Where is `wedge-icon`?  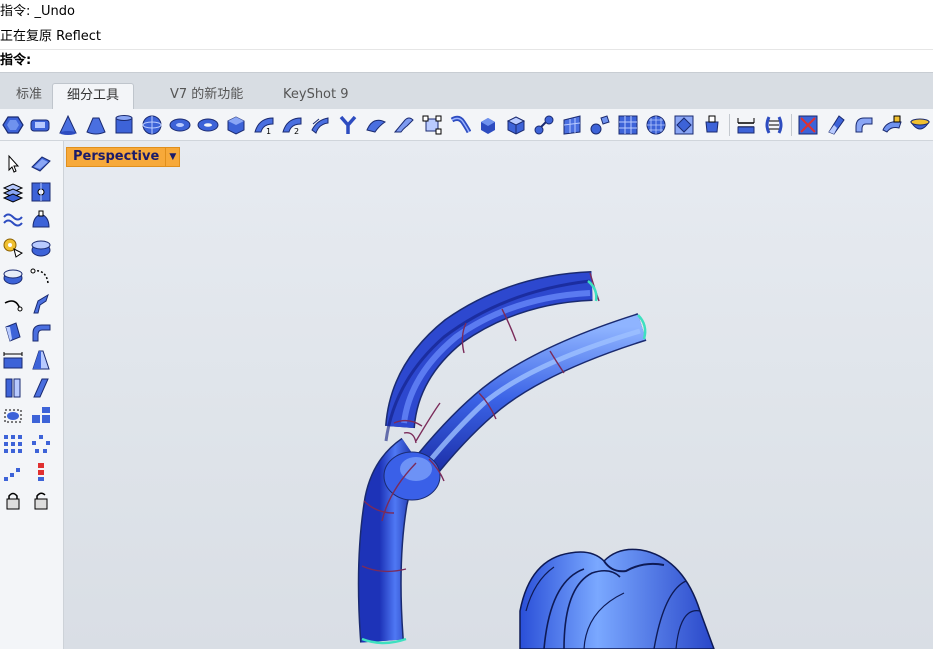
wedge-icon is located at coordinates (41, 359).